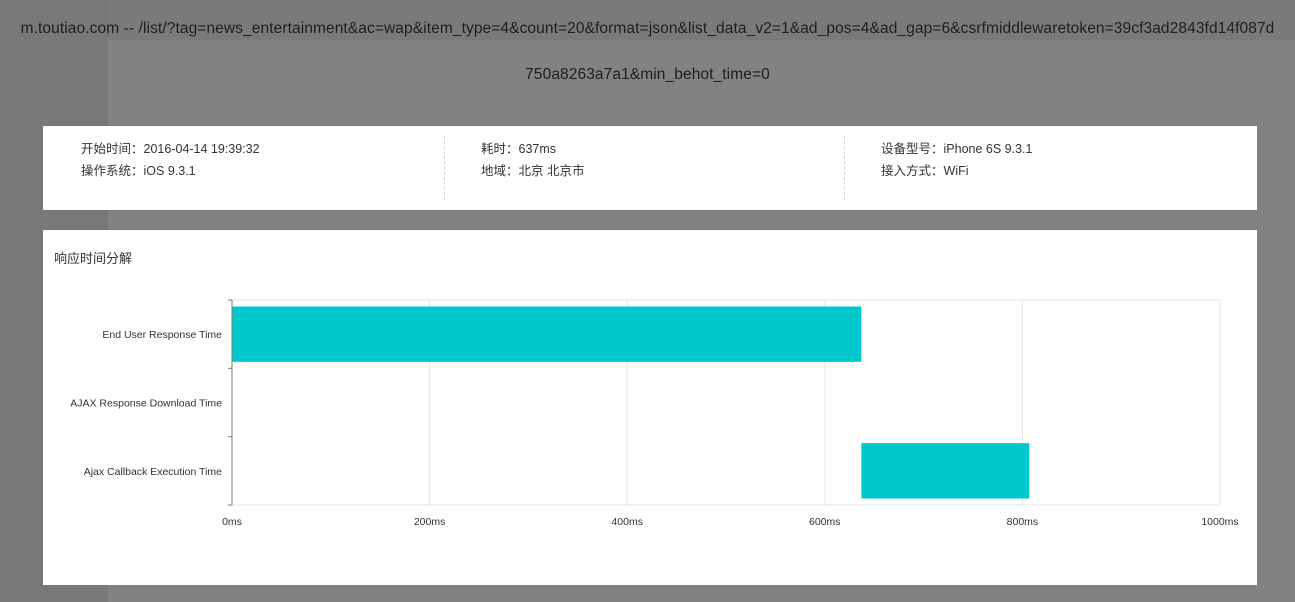  What do you see at coordinates (232, 522) in the screenshot?
I see `x-tick-label: 0ms` at bounding box center [232, 522].